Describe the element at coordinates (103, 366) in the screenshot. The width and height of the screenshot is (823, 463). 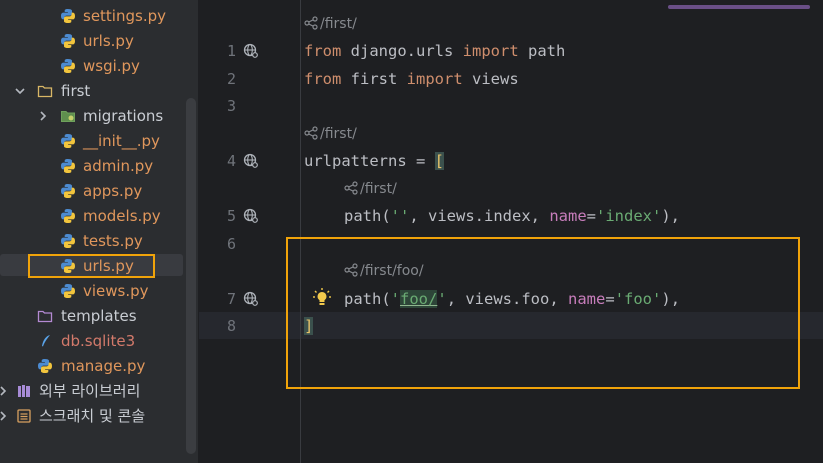
I see `tree-item-label: manage.py` at that location.